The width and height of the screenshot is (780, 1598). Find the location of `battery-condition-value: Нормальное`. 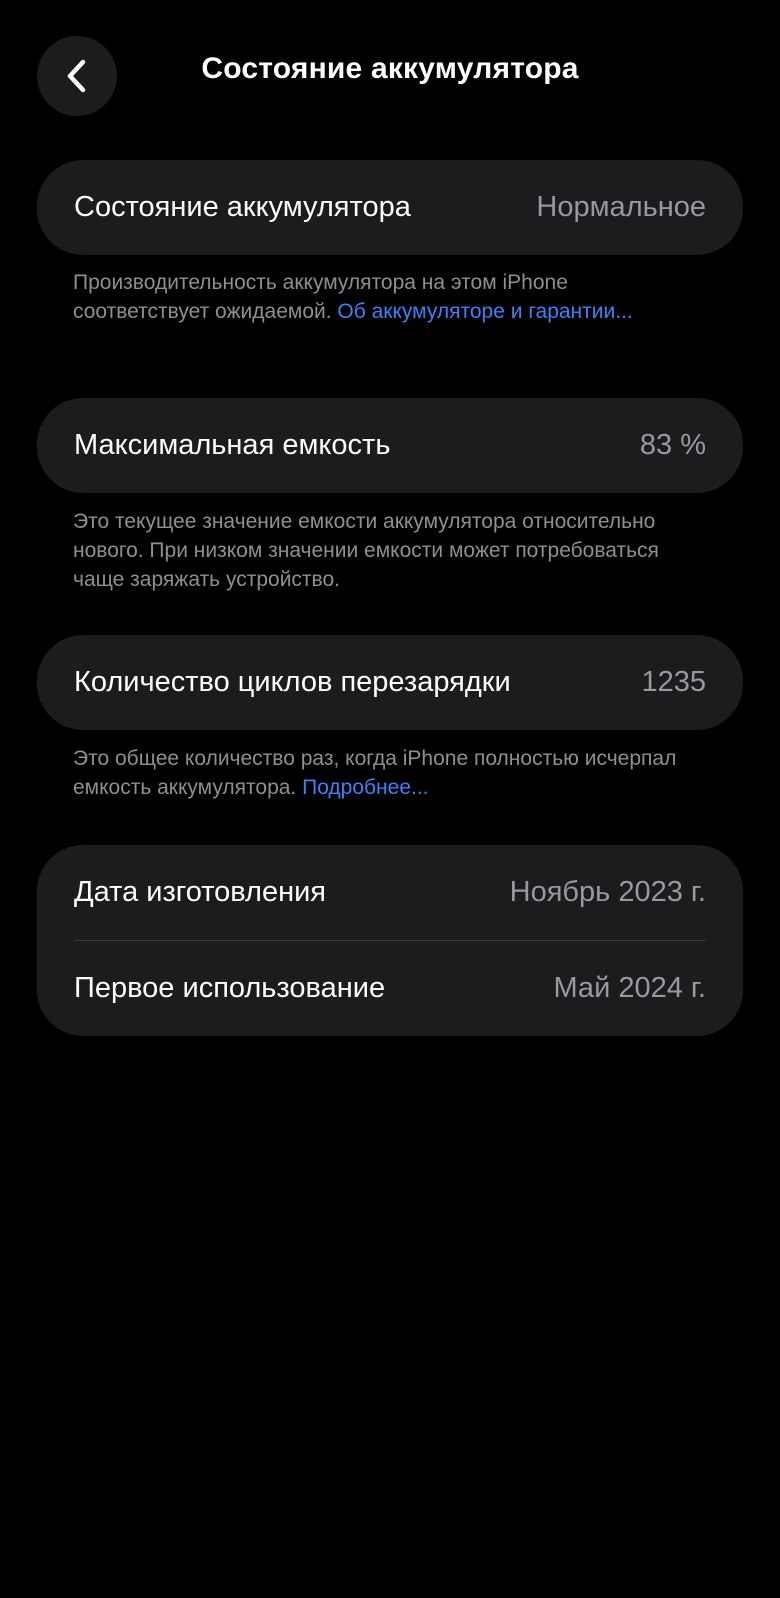

battery-condition-value: Нормальное is located at coordinates (621, 207).